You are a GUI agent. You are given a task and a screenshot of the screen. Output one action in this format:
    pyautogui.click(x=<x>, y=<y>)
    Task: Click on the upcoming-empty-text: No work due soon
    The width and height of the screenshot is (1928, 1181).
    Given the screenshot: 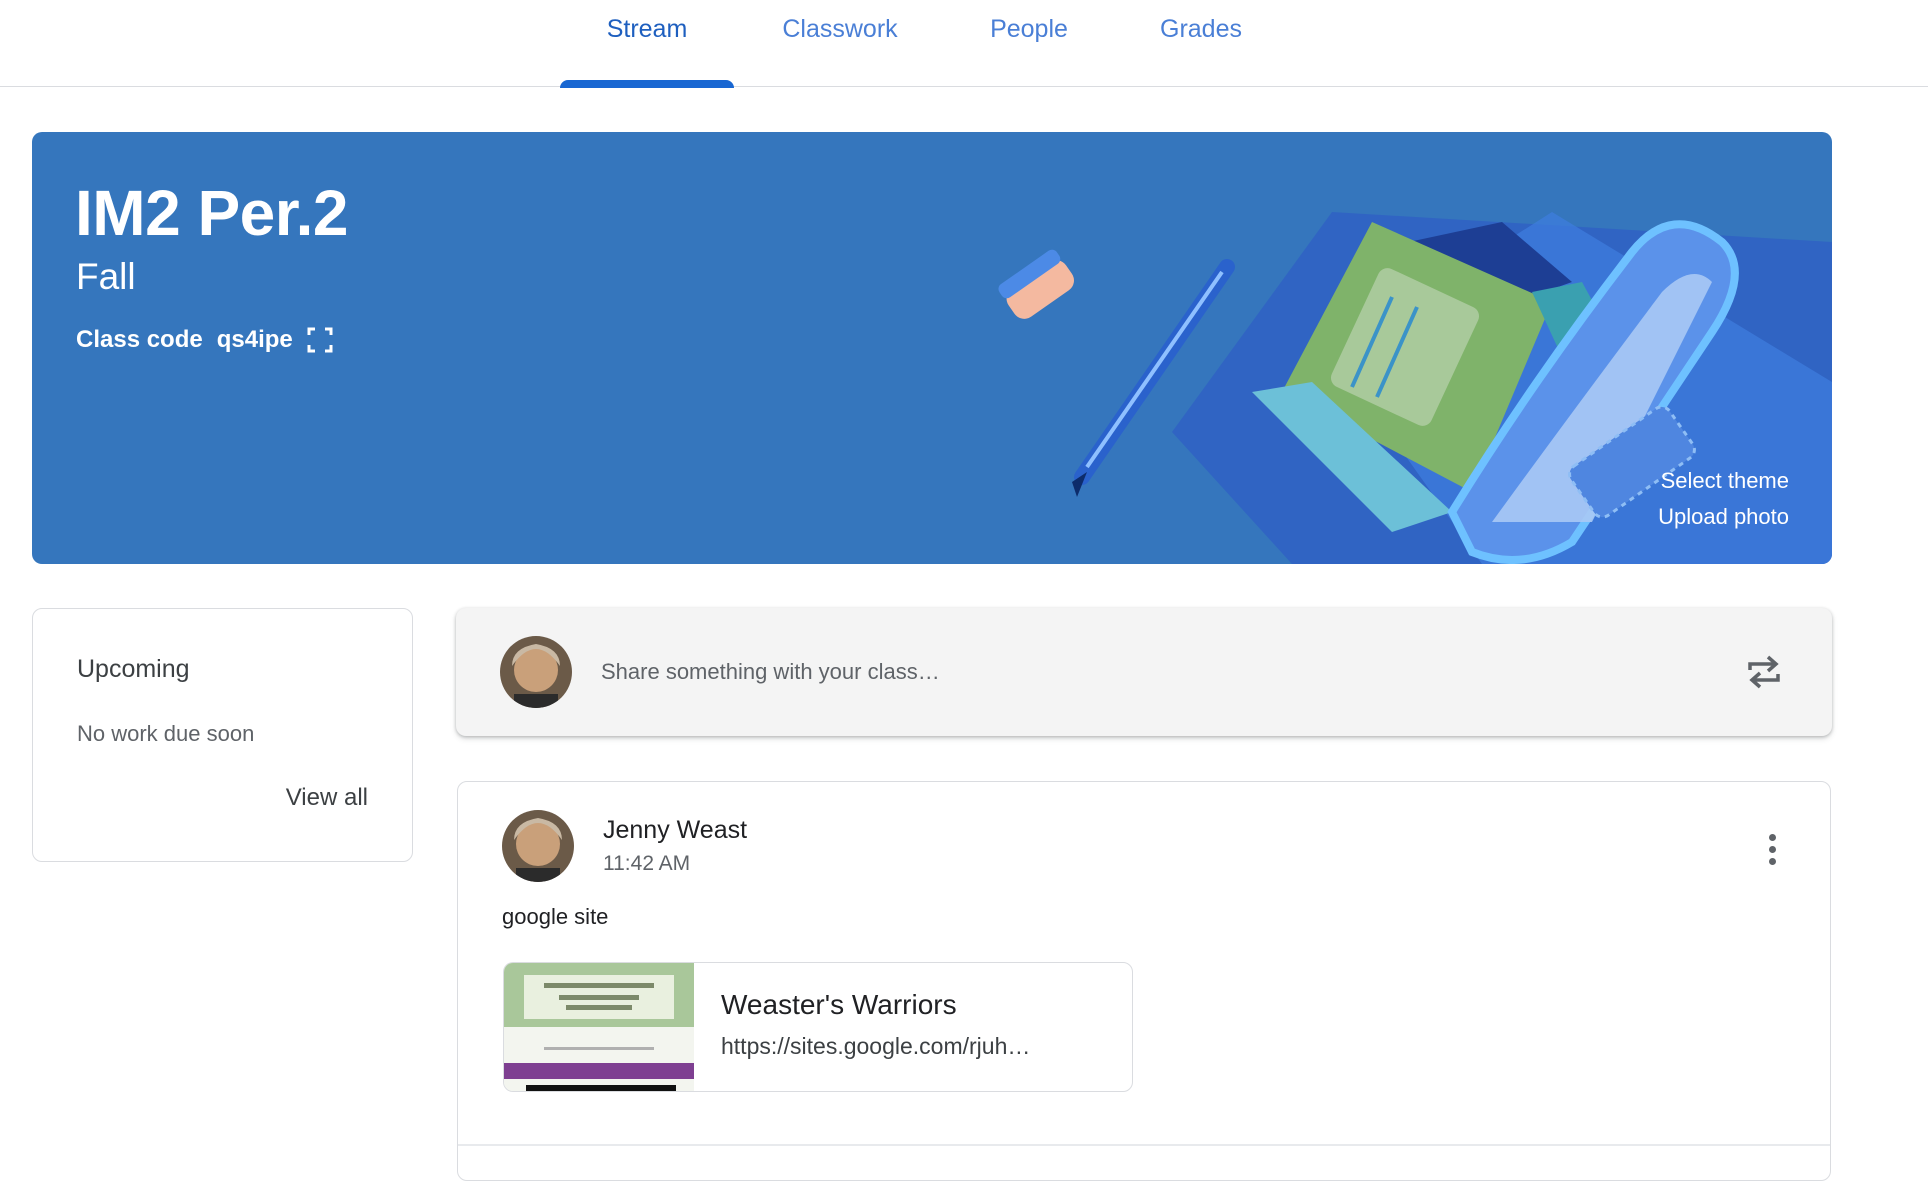 What is the action you would take?
    pyautogui.click(x=166, y=733)
    